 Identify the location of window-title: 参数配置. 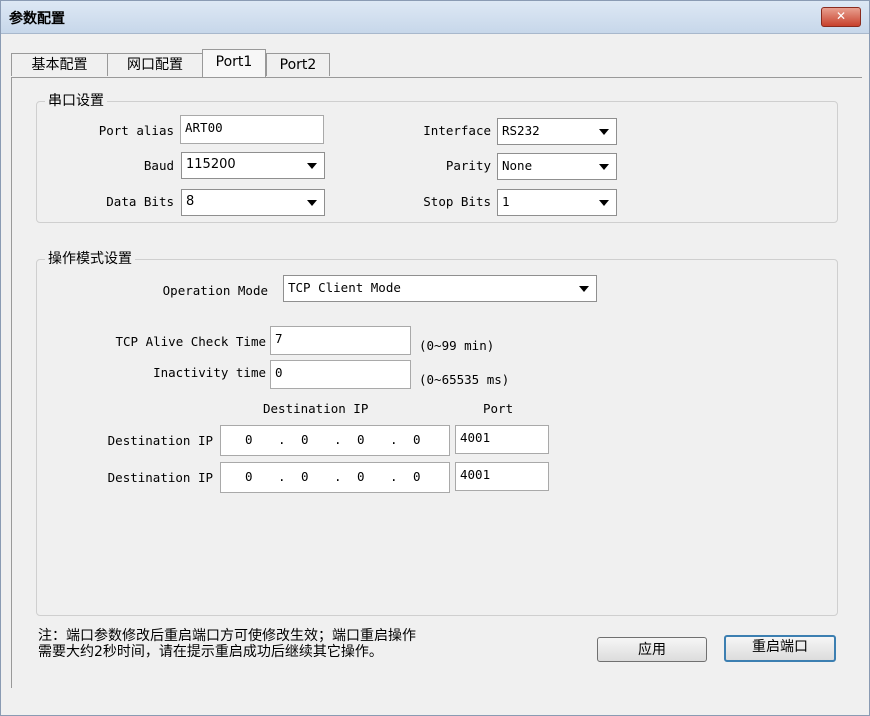
(37, 19).